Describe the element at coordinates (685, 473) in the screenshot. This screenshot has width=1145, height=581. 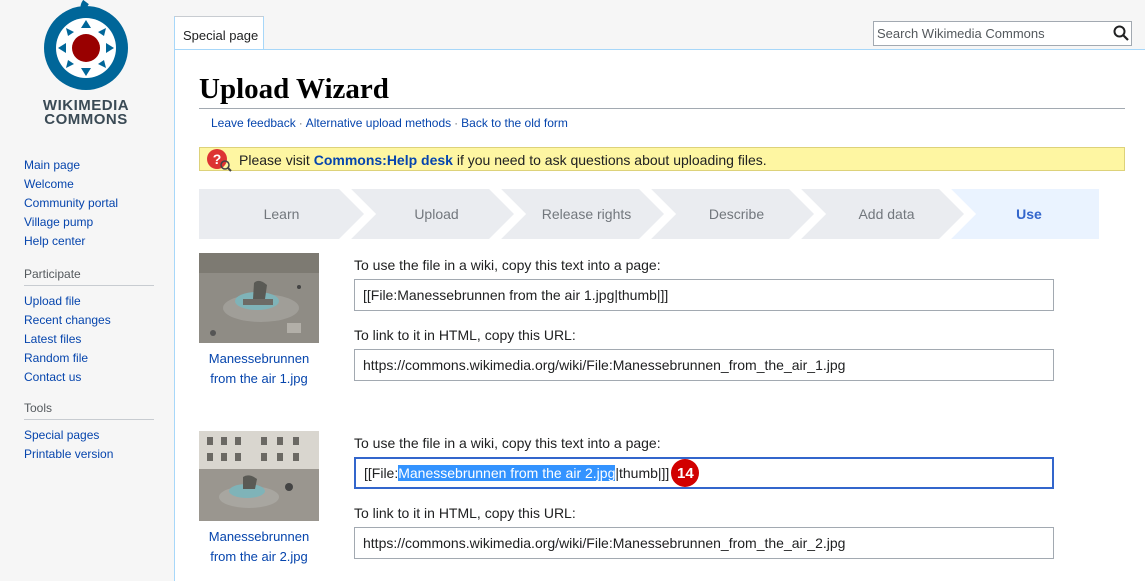
I see `annotation-badge: 14` at that location.